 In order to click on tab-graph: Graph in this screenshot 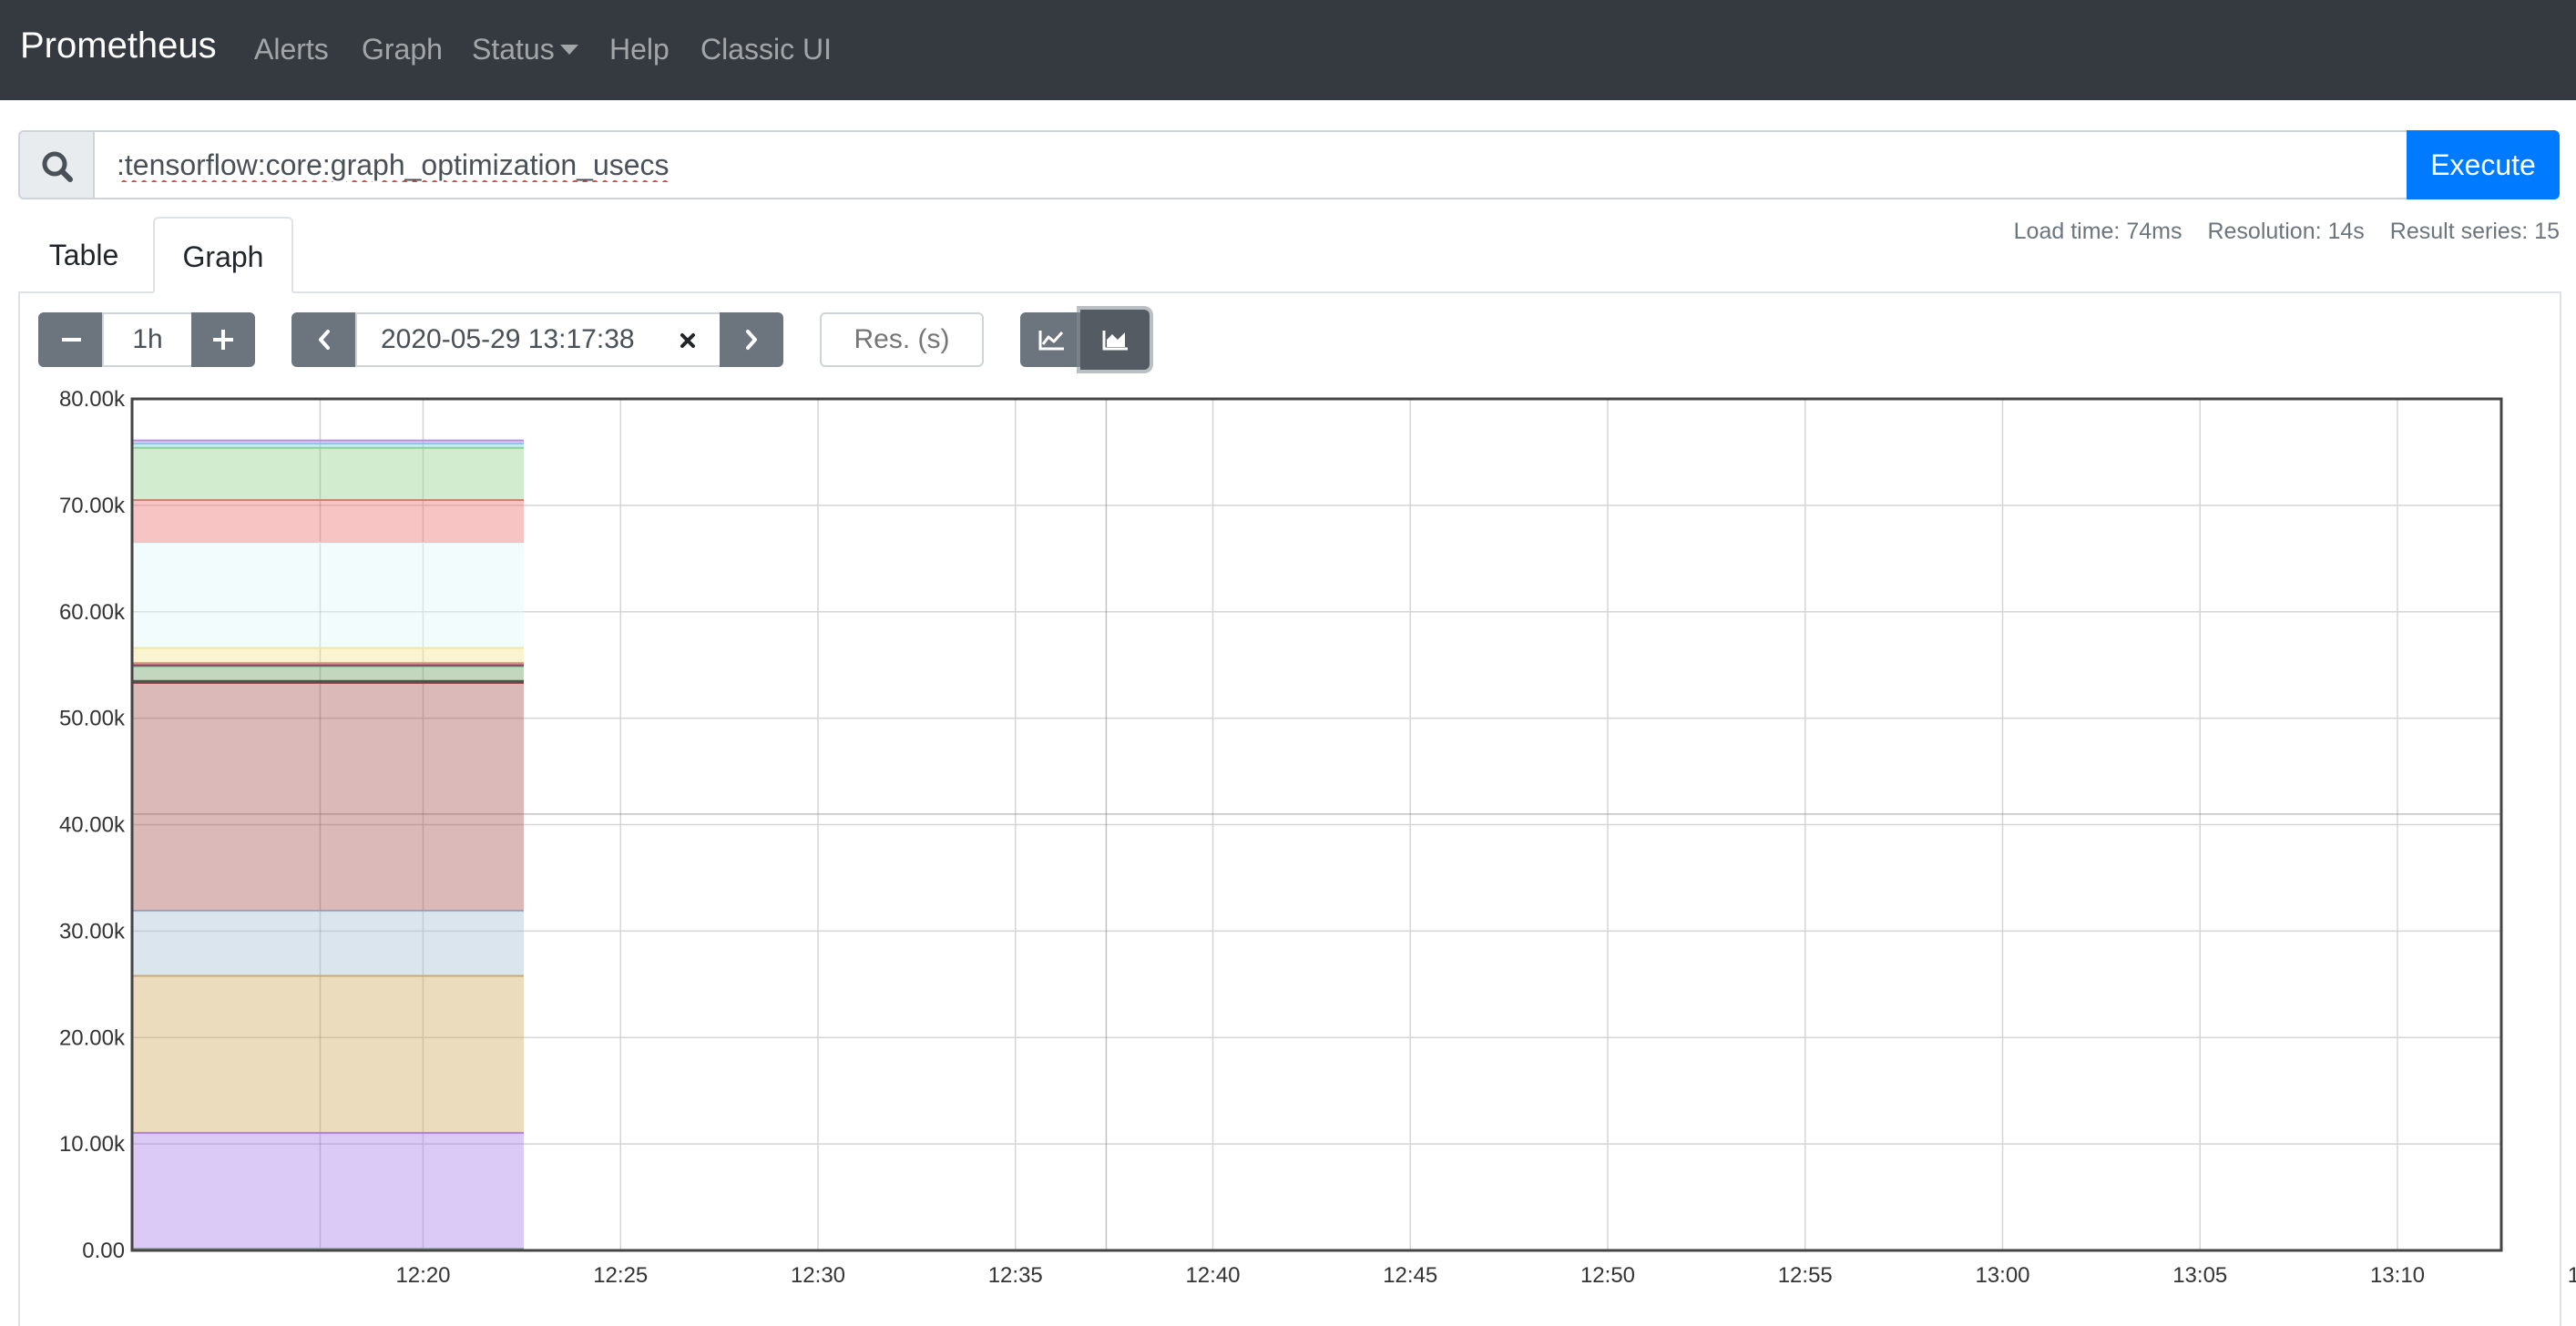, I will do `click(223, 255)`.